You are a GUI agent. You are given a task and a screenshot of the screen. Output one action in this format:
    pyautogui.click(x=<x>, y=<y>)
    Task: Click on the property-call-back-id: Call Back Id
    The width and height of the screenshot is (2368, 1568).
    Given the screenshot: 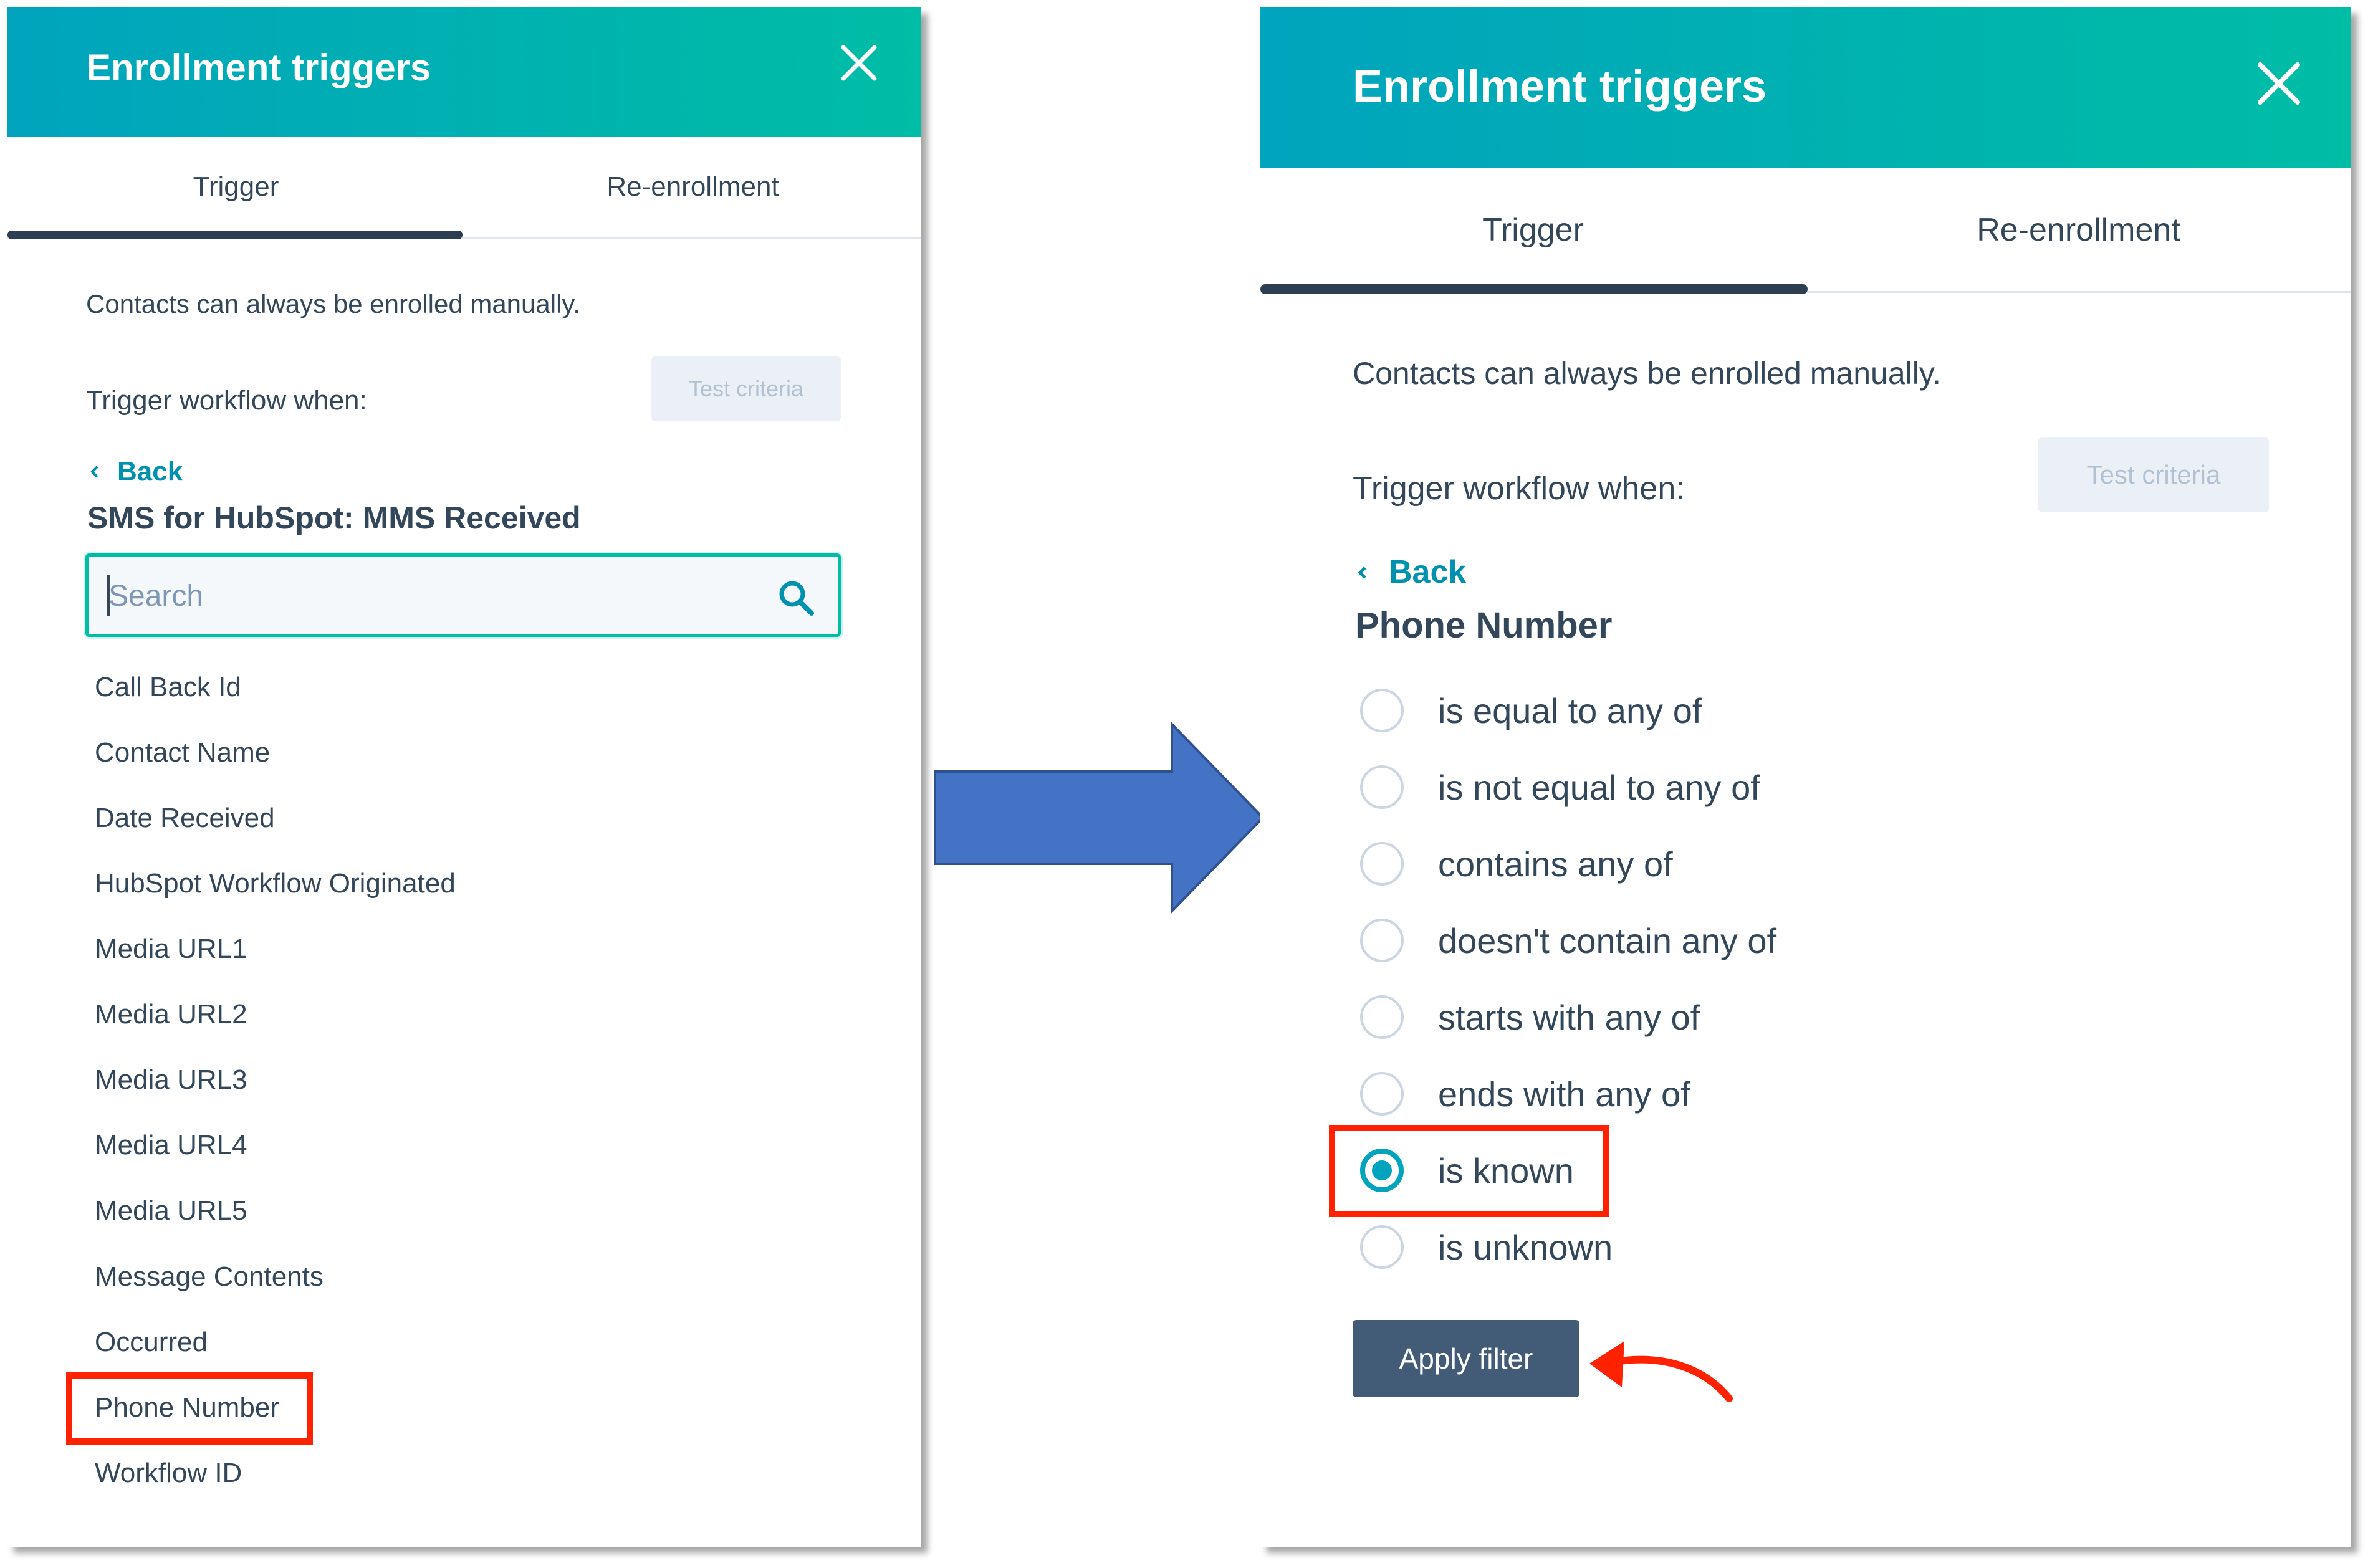 What is the action you would take?
    pyautogui.click(x=168, y=687)
    